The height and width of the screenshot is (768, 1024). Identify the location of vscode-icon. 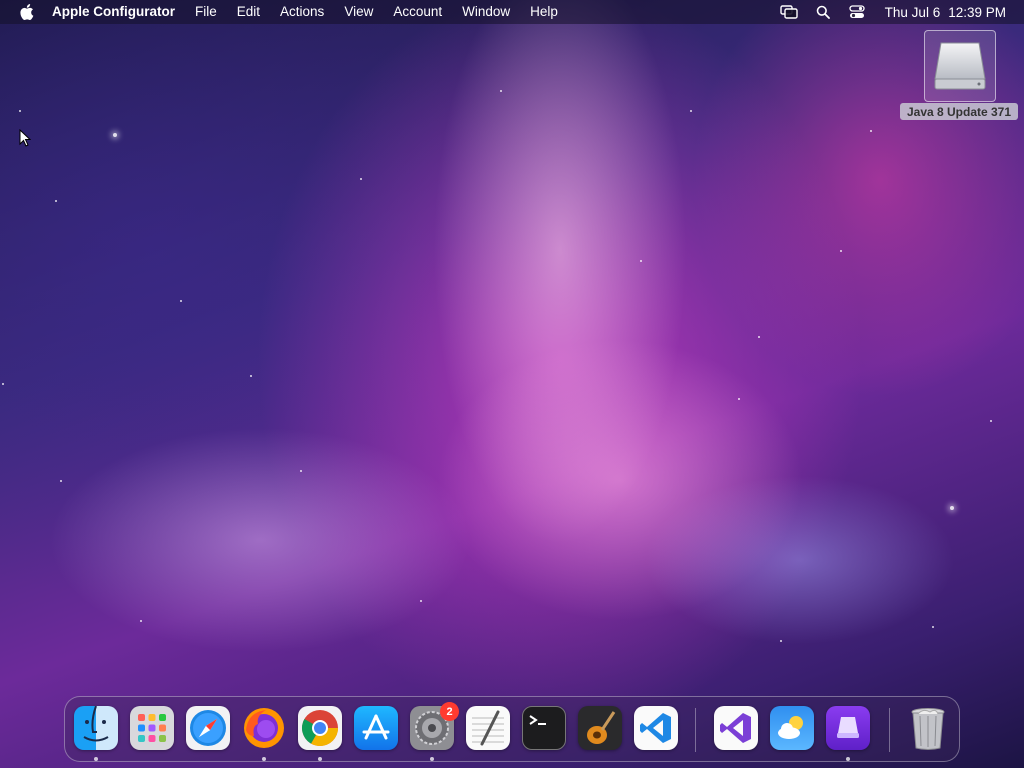
(655, 728).